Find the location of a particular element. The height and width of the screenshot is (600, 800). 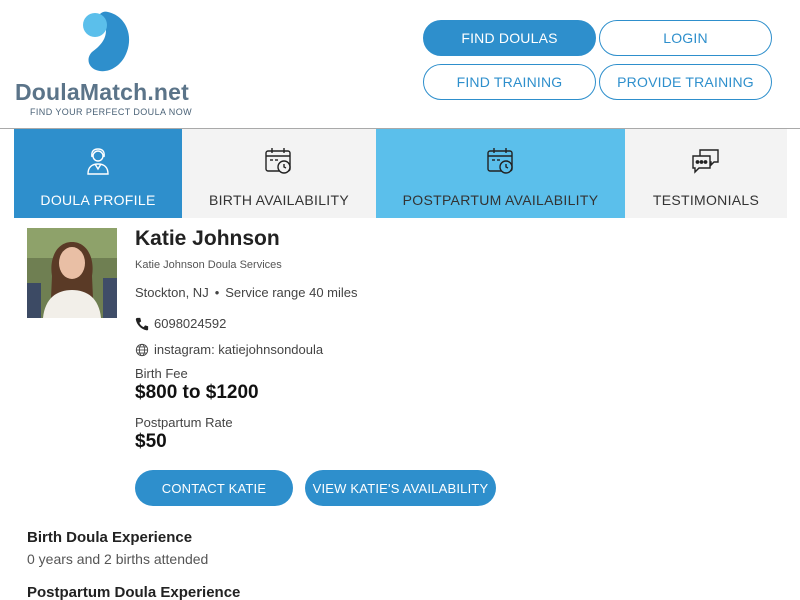

postpartum-experience-title: Postpartum Doula Experience is located at coordinates (134, 592).